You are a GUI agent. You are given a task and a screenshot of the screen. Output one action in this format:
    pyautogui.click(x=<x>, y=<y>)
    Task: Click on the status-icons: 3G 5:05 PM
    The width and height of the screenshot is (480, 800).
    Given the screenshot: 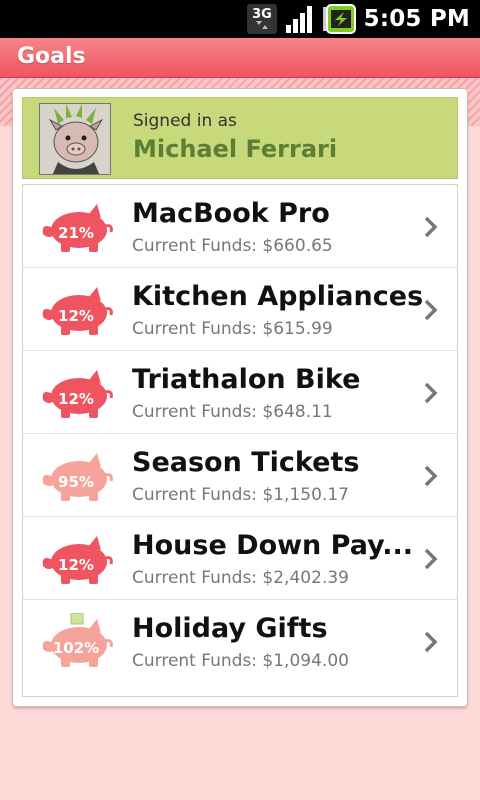 What is the action you would take?
    pyautogui.click(x=363, y=19)
    